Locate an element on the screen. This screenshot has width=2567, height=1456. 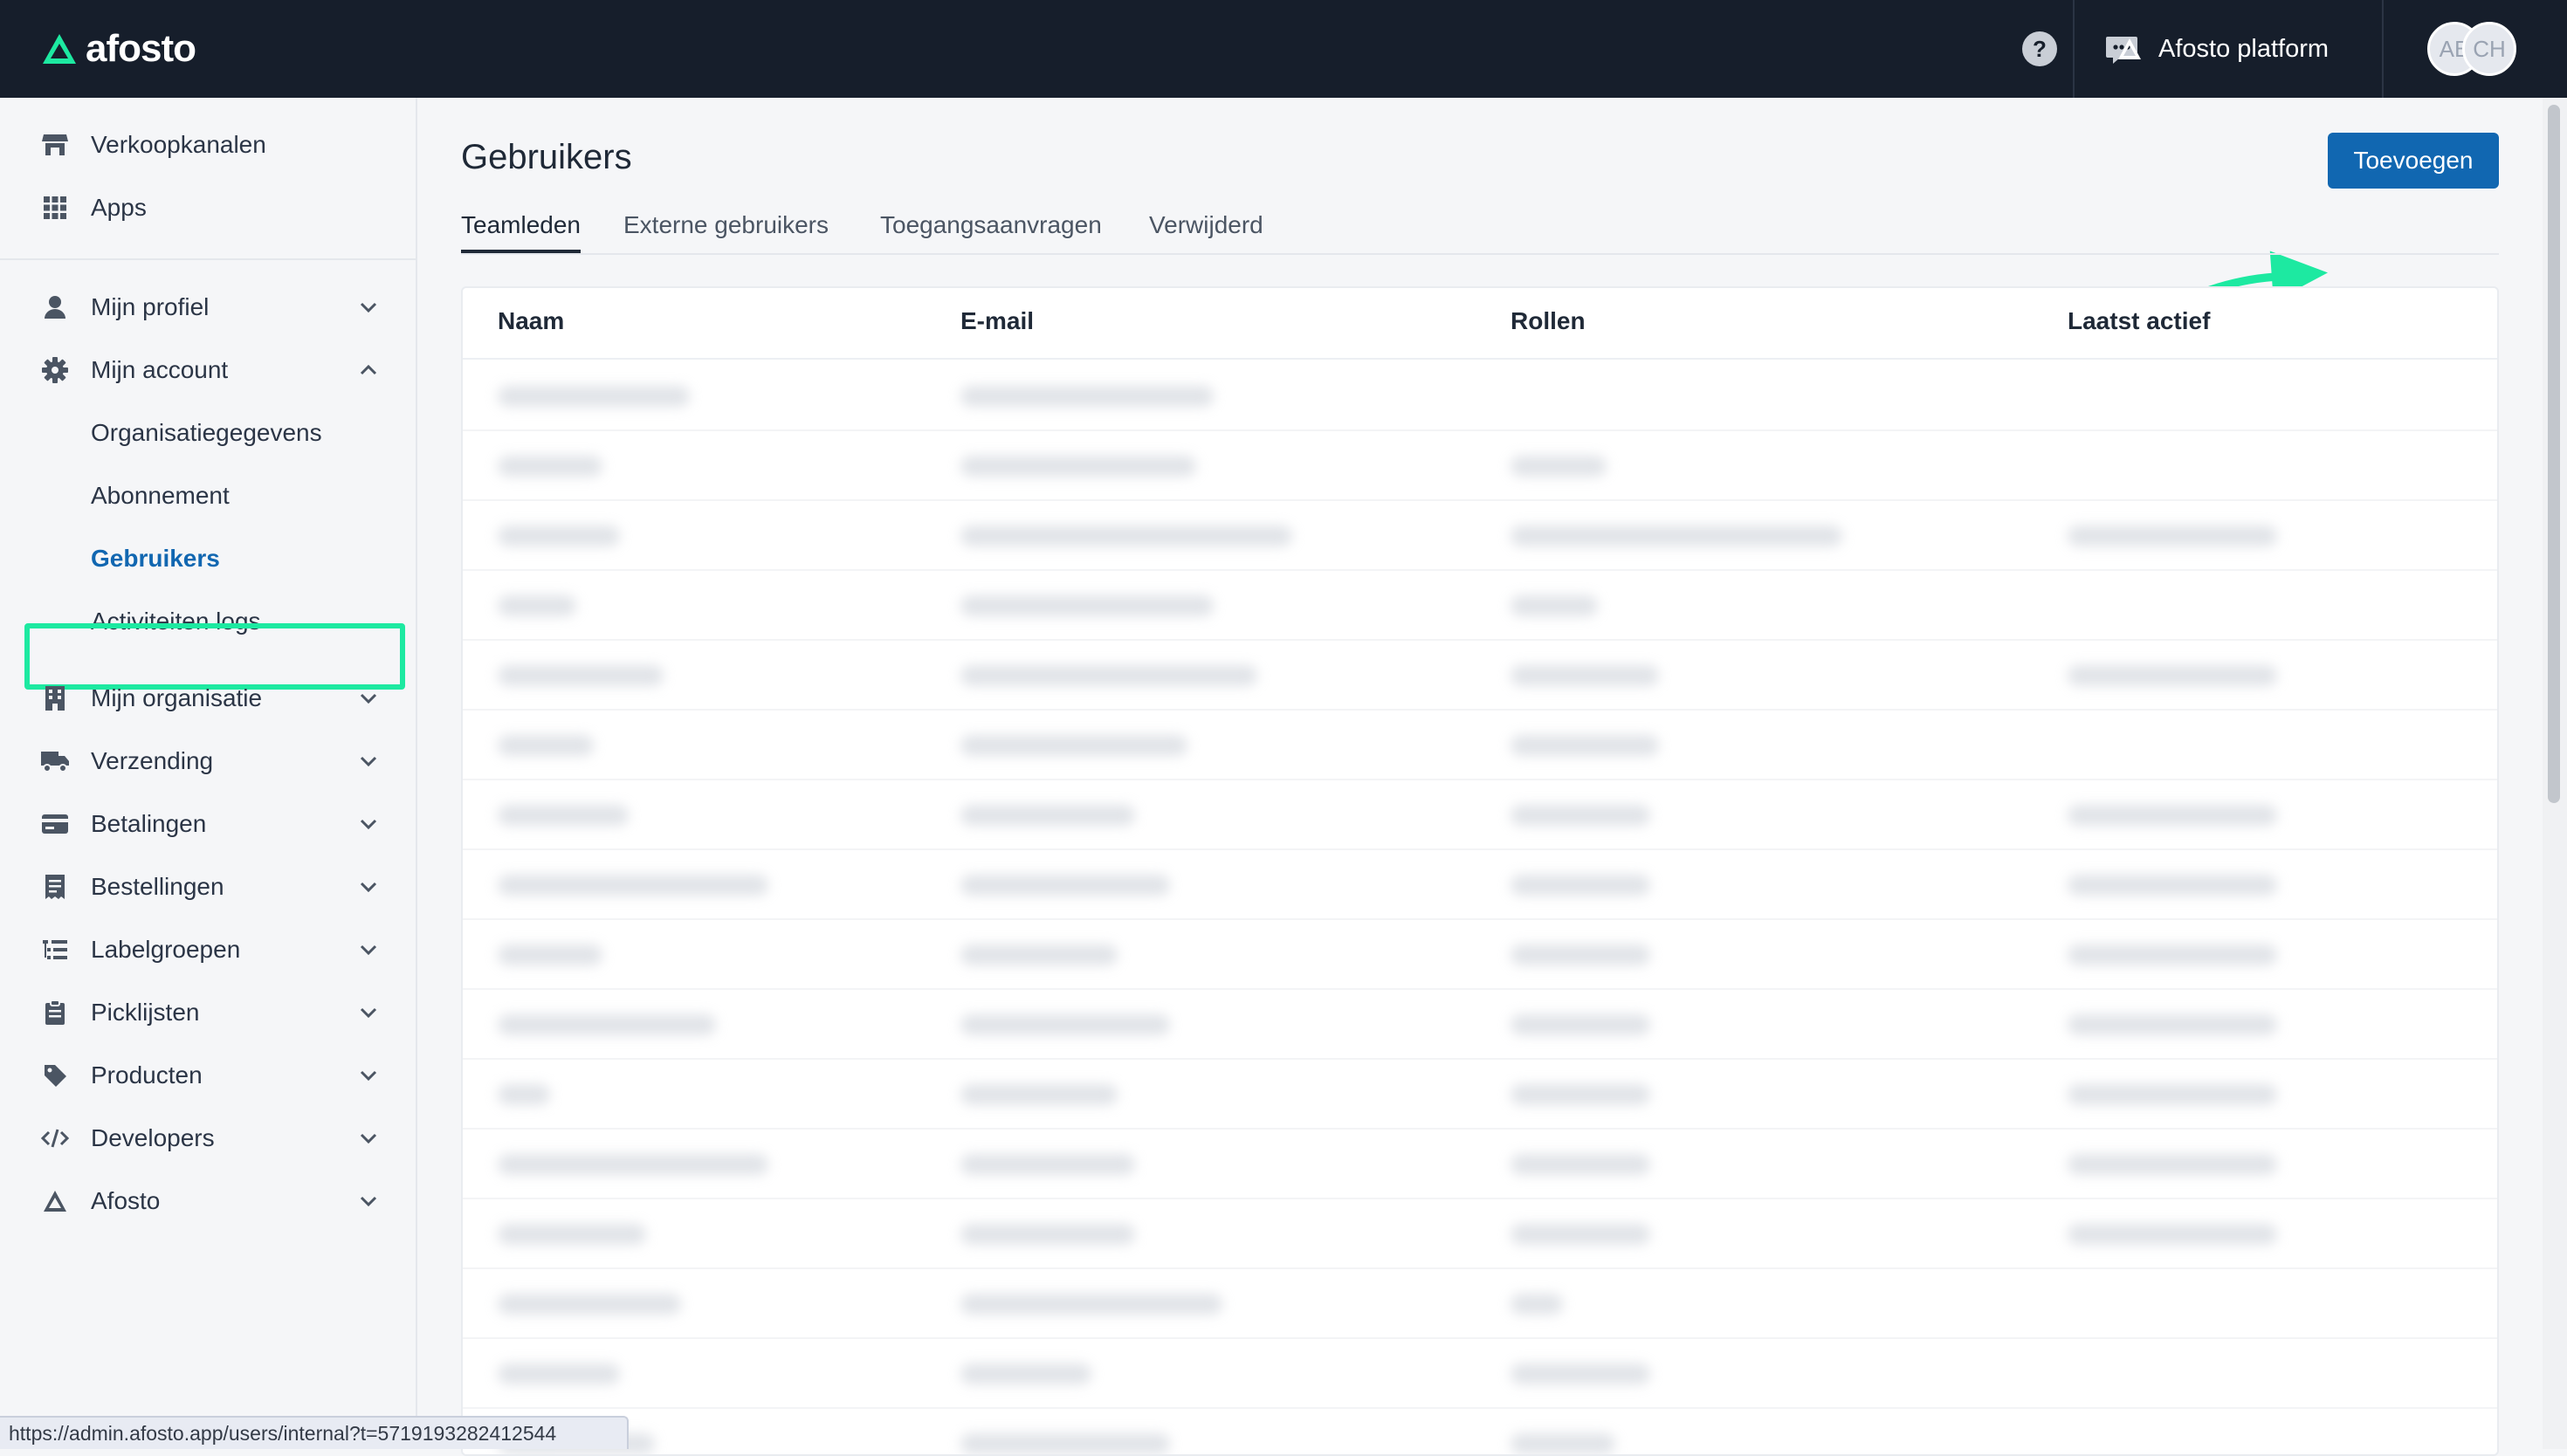
user-avatars: AB CH is located at coordinates (2479, 49).